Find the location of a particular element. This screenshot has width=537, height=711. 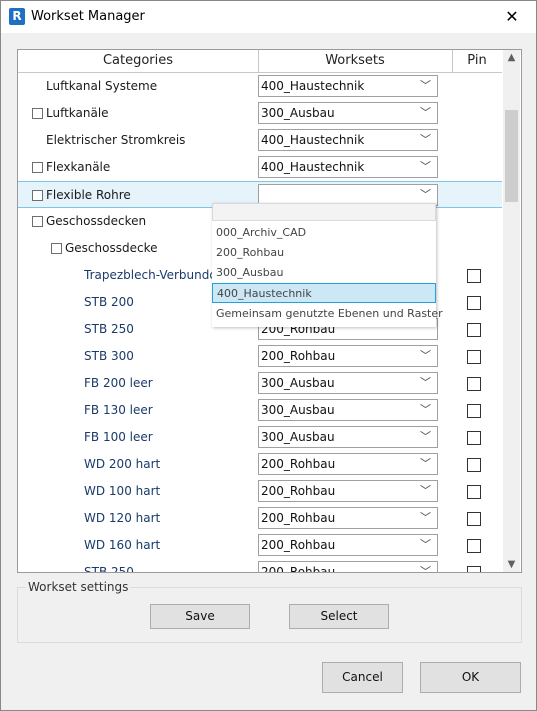

category-label: FB 130 leer is located at coordinates (118, 410).